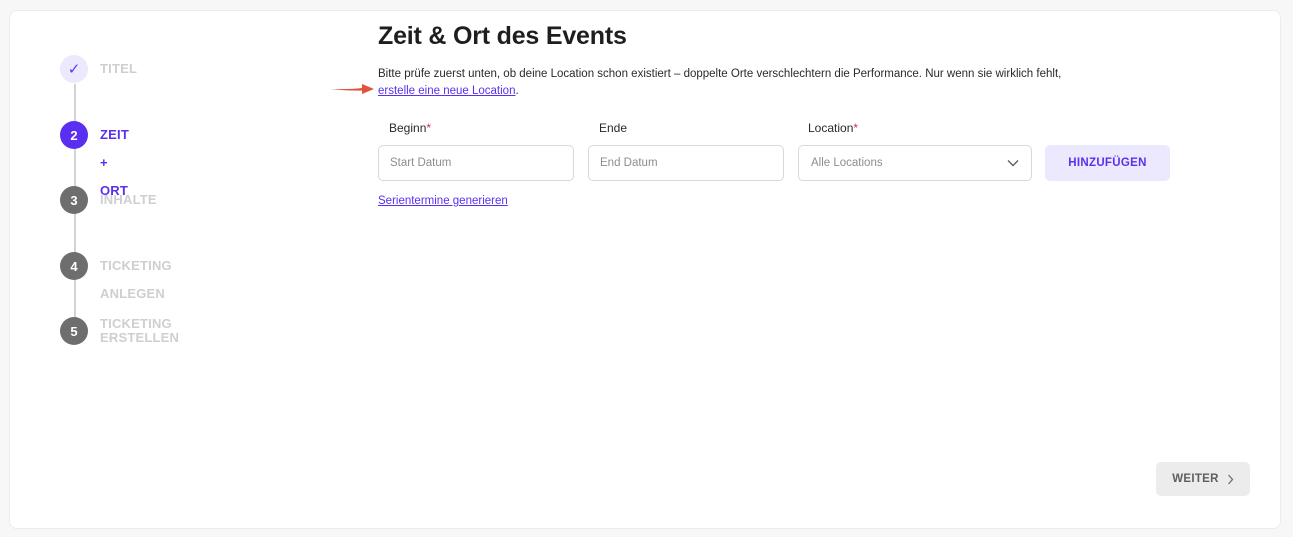  I want to click on check-icon: ✓, so click(74, 69).